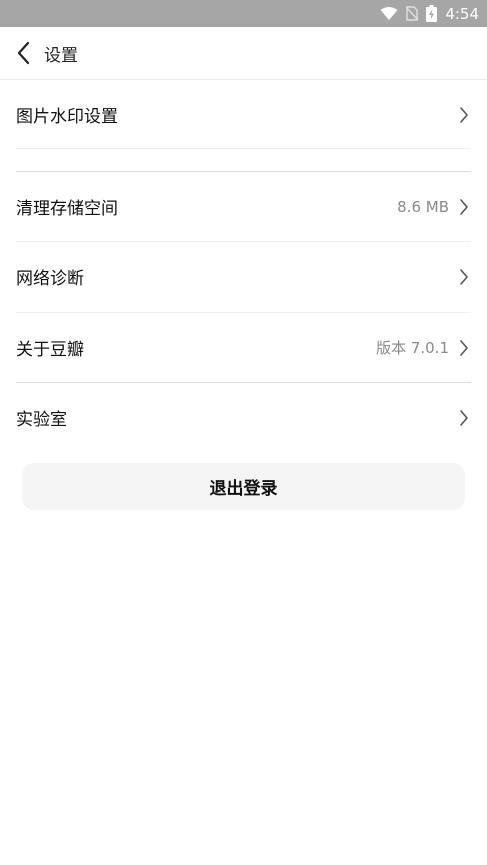 The height and width of the screenshot is (865, 487). I want to click on settings-item-label: 清理存储空间, so click(67, 209).